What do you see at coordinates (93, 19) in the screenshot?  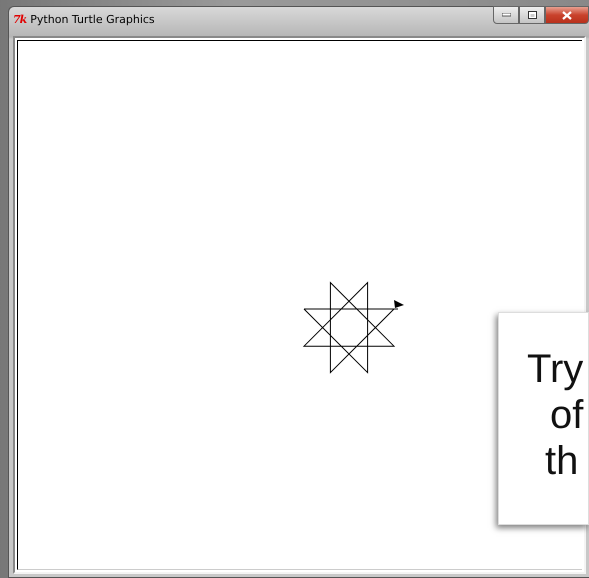 I see `window-title: Python Turtle Graphics` at bounding box center [93, 19].